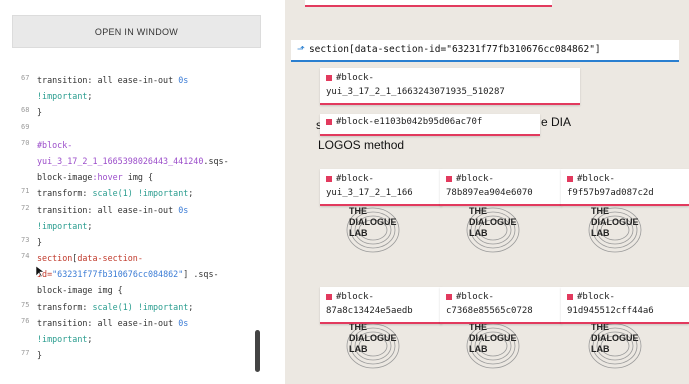  What do you see at coordinates (25, 304) in the screenshot?
I see `line-number: 75` at bounding box center [25, 304].